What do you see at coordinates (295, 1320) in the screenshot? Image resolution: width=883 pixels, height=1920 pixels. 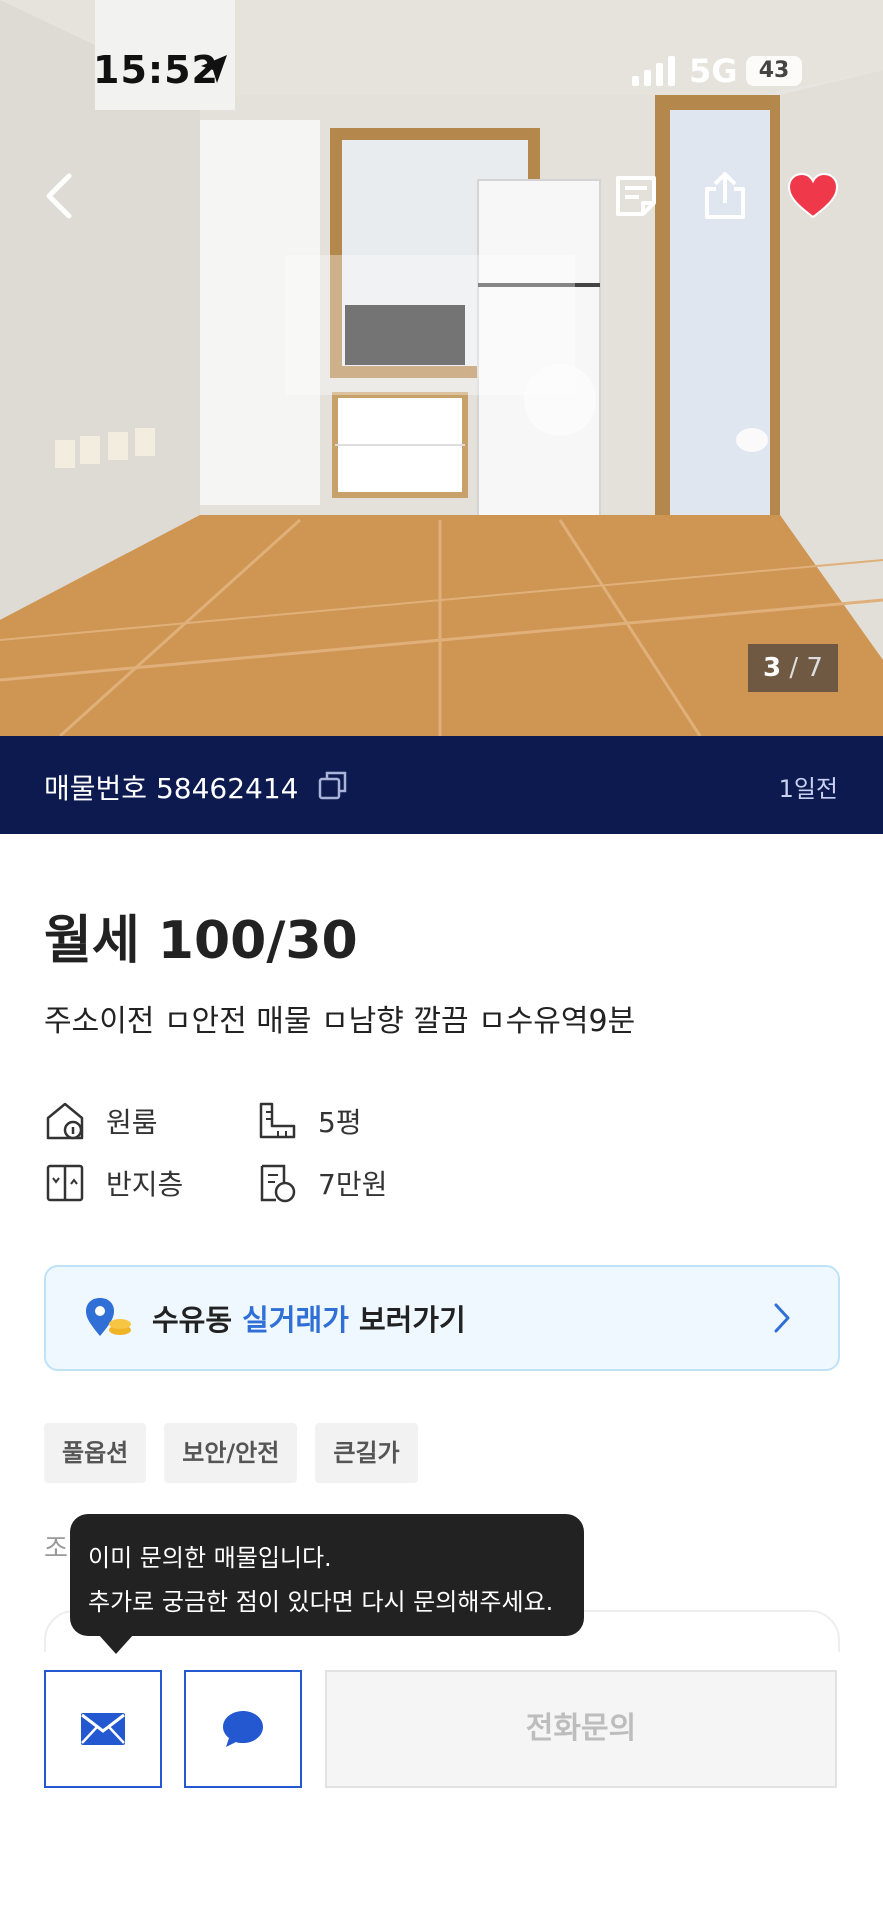 I see `banner-highlight: 실거래가` at bounding box center [295, 1320].